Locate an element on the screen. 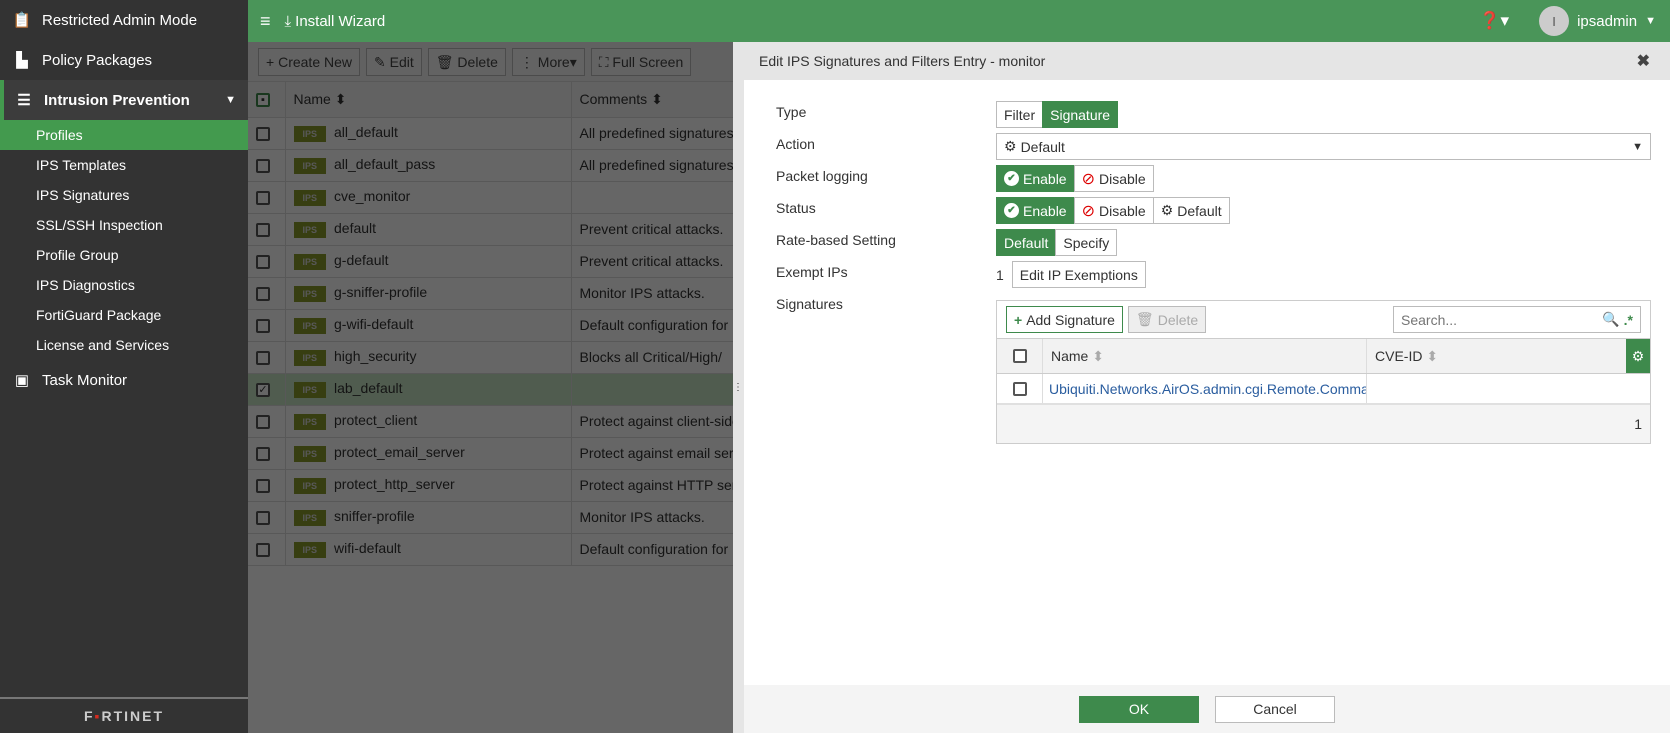  column-name: Name ⬍ is located at coordinates (428, 100).